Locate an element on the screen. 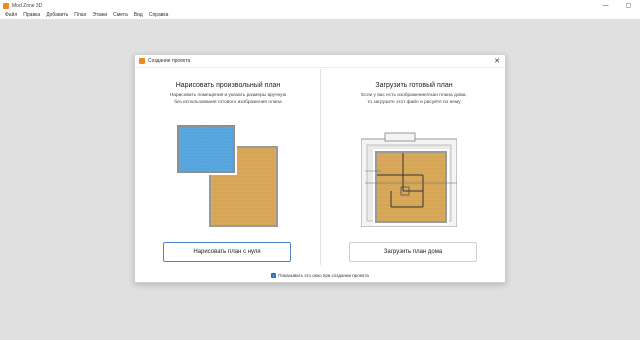 The width and height of the screenshot is (640, 340). menu-edit: Правка is located at coordinates (31, 15).